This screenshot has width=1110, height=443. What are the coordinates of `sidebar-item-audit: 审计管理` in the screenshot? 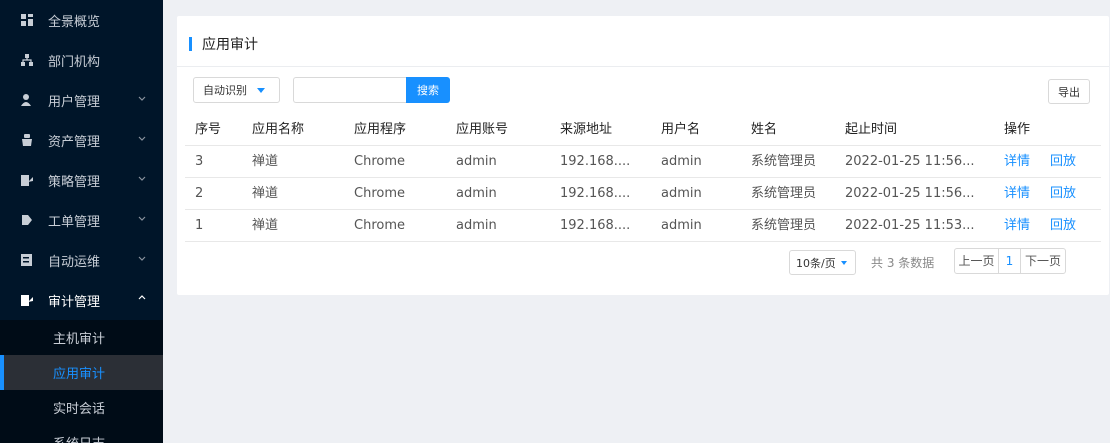 It's located at (81, 300).